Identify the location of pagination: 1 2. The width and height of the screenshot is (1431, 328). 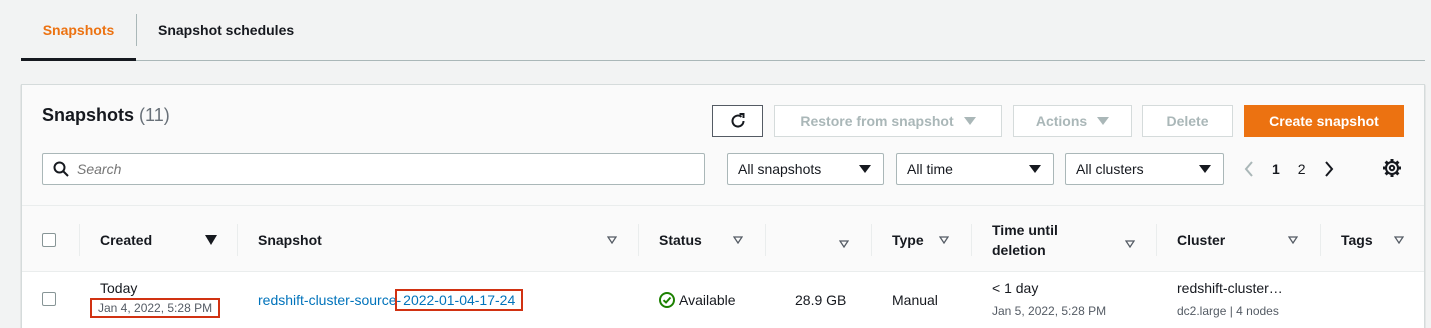
(1289, 169).